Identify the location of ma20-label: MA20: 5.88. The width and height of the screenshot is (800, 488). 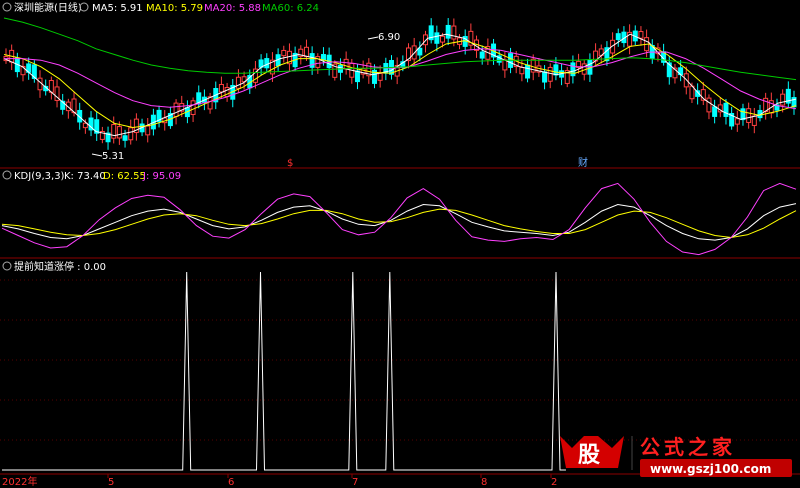
(232, 8).